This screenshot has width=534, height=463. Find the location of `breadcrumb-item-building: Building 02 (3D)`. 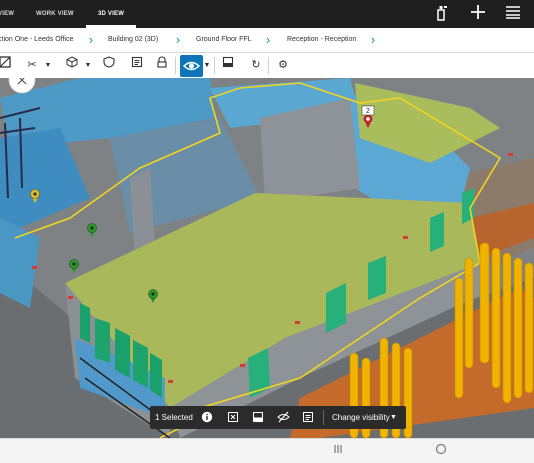

breadcrumb-item-building: Building 02 (3D) is located at coordinates (133, 40).